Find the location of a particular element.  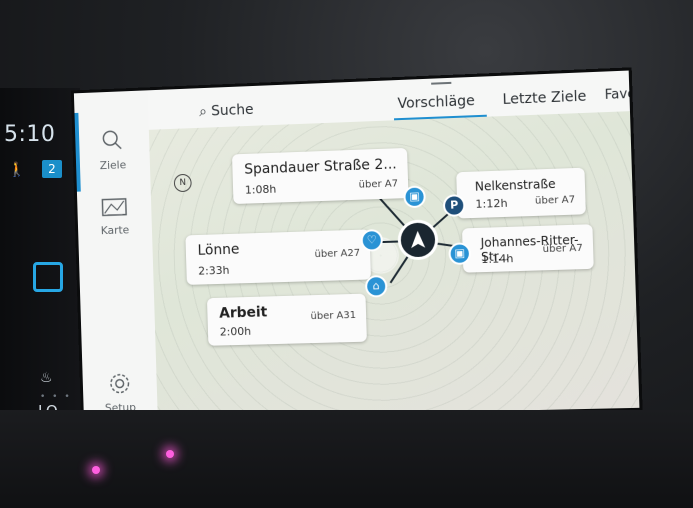

clock: 5:10 is located at coordinates (30, 134).